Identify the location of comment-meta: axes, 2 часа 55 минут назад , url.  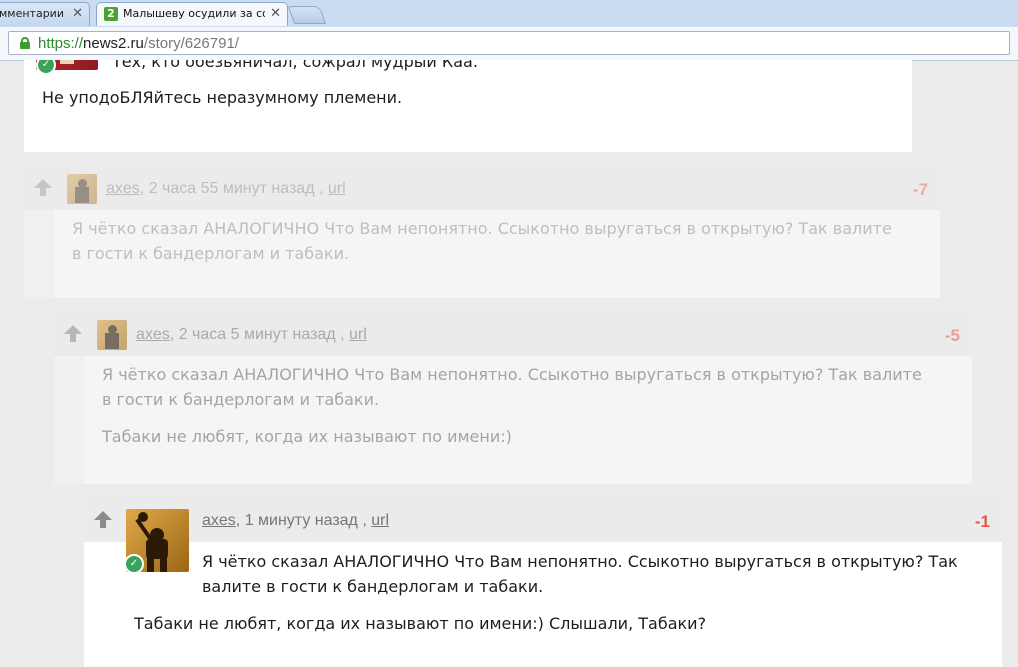
(226, 189).